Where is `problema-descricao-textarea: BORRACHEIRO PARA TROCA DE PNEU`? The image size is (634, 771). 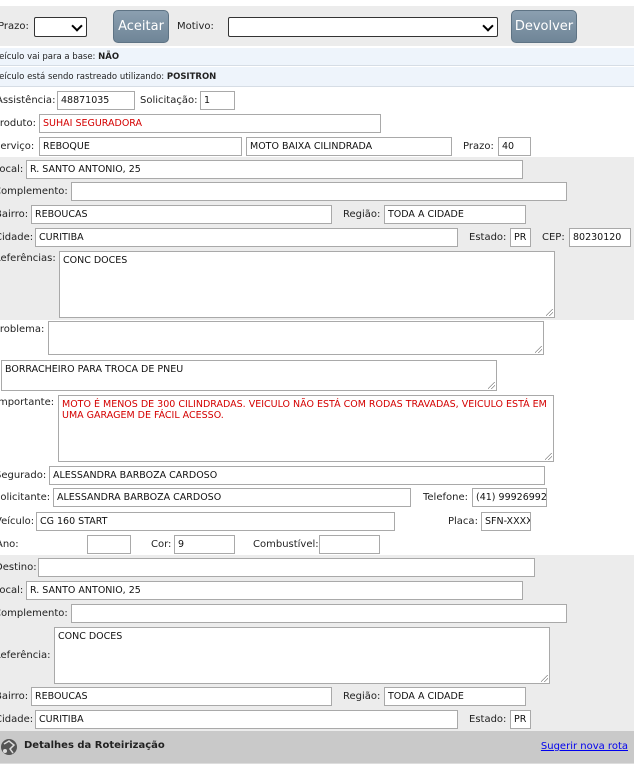
problema-descricao-textarea: BORRACHEIRO PARA TROCA DE PNEU is located at coordinates (249, 375).